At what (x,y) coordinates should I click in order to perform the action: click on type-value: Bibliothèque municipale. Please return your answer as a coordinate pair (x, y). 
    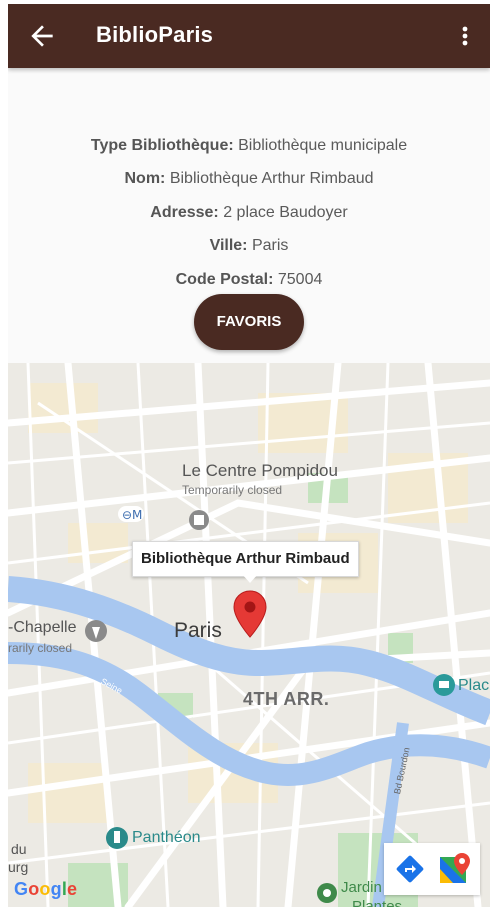
    Looking at the image, I should click on (323, 145).